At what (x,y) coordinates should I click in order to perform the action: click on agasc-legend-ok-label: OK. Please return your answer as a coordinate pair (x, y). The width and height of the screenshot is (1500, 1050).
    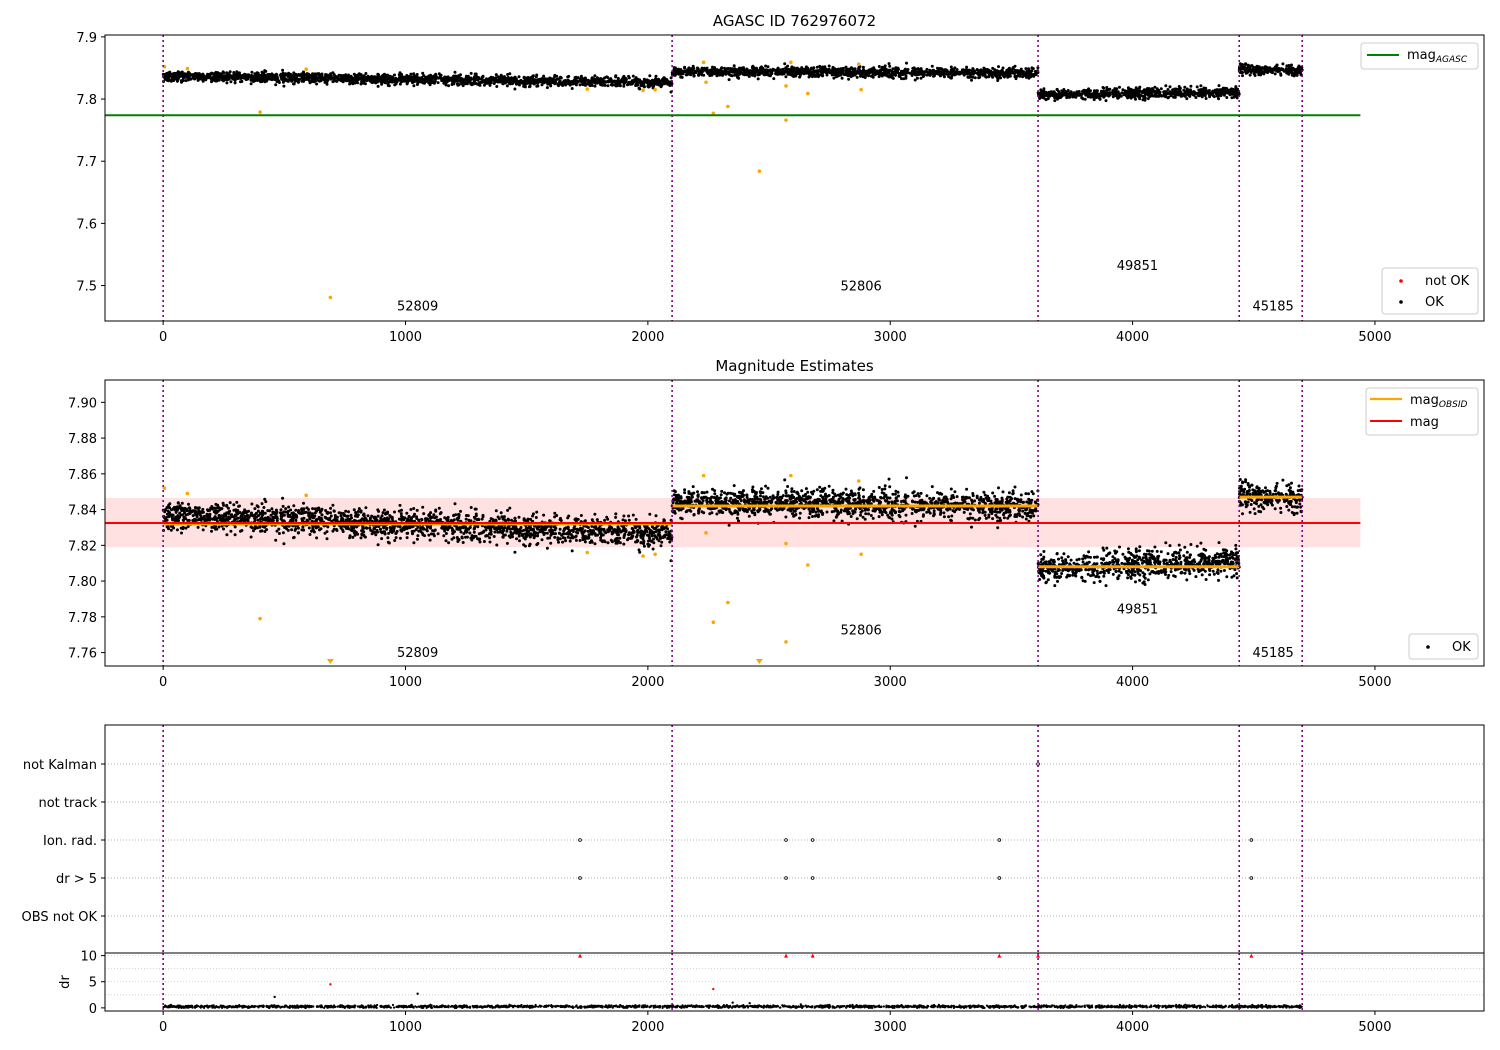
    Looking at the image, I should click on (1434, 302).